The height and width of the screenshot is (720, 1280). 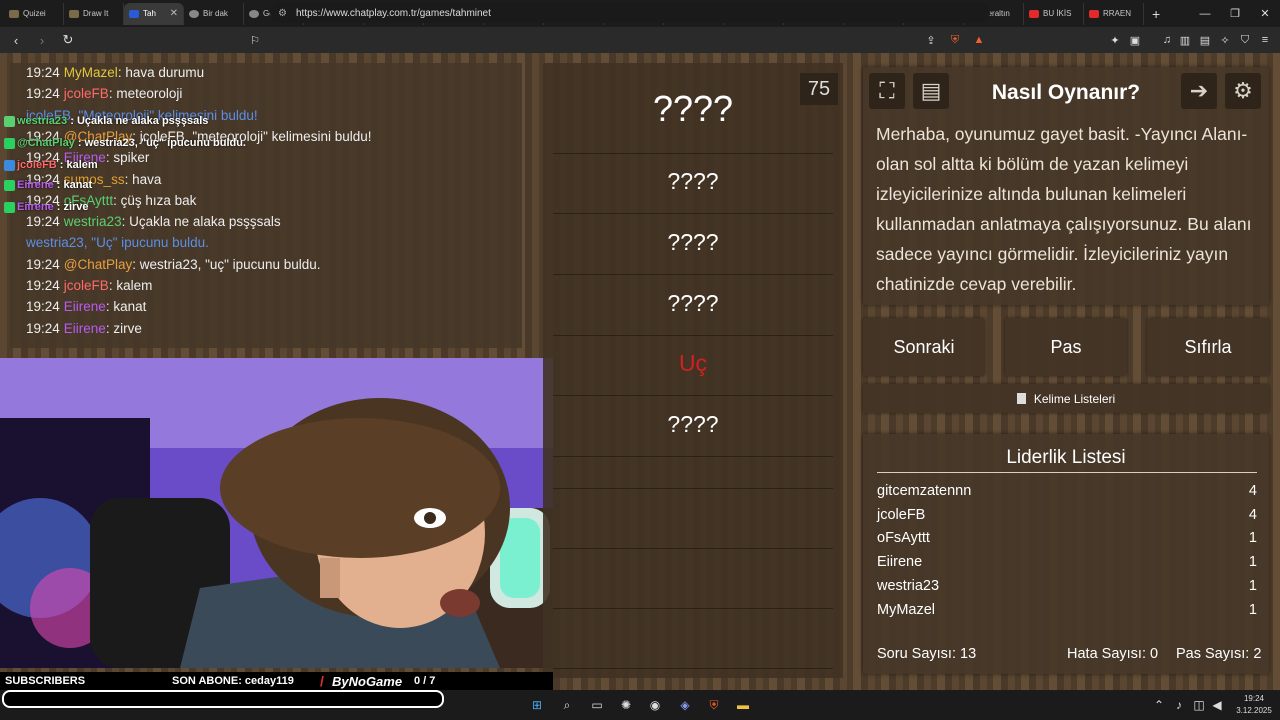 What do you see at coordinates (214, 13) in the screenshot?
I see `browser-tab: Bir dak` at bounding box center [214, 13].